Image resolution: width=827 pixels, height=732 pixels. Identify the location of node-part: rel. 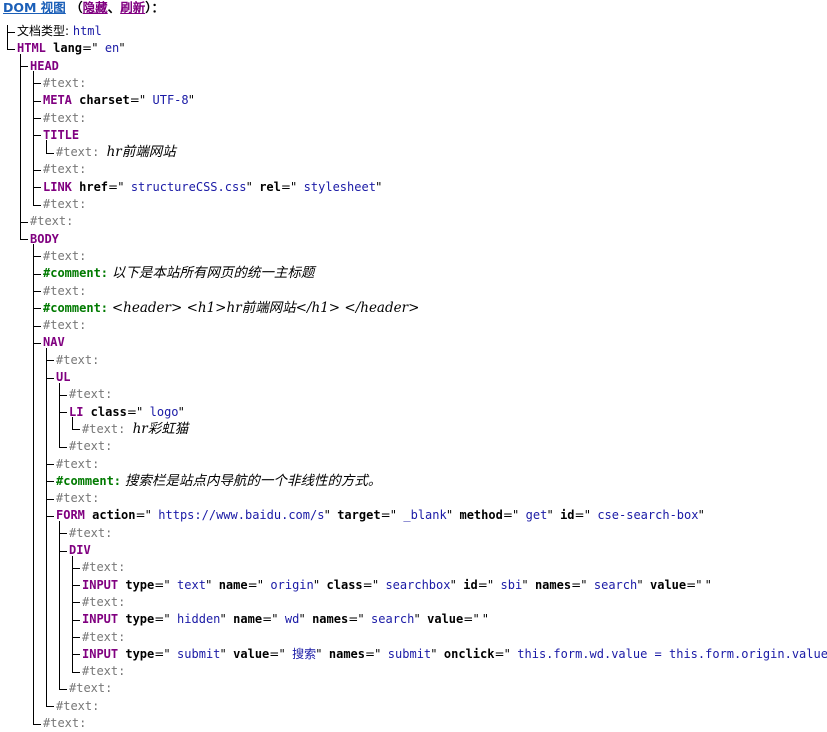
(266, 186).